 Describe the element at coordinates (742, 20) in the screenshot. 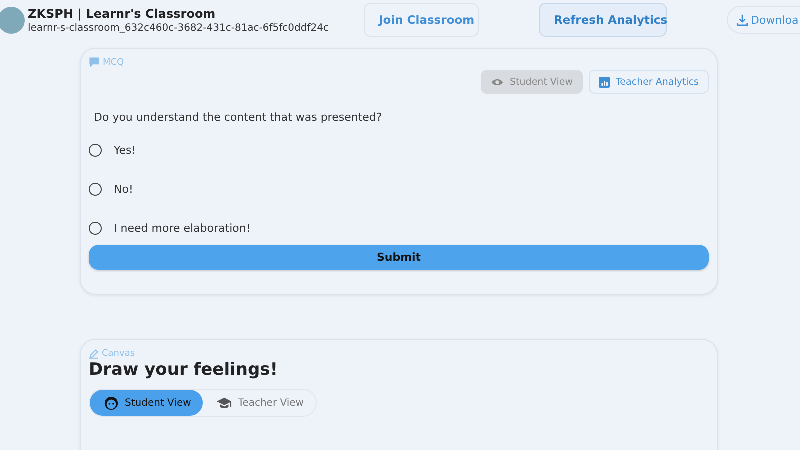

I see `download-icon` at that location.